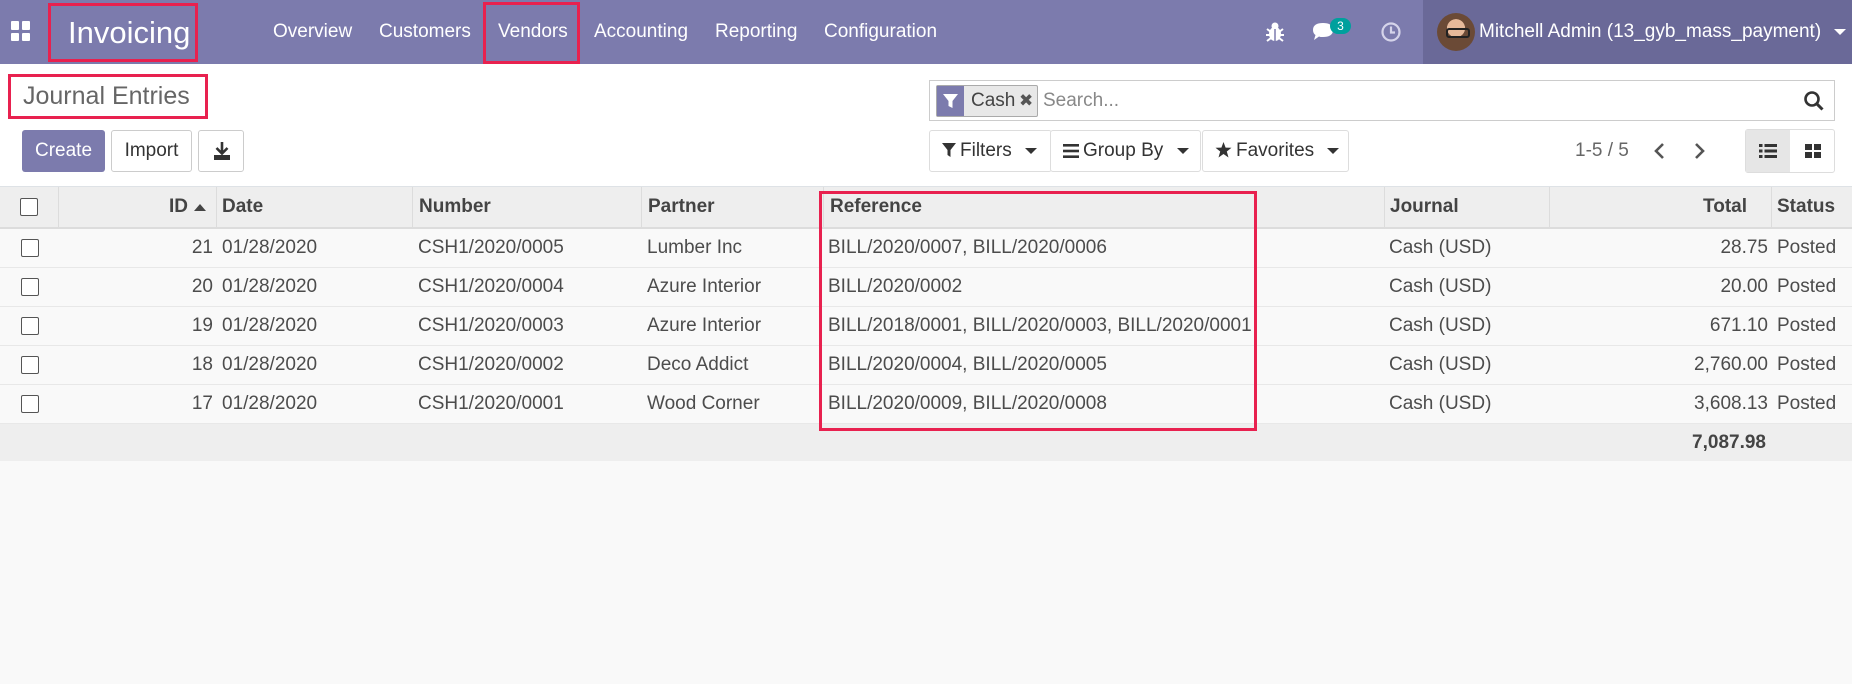  Describe the element at coordinates (491, 286) in the screenshot. I see `cell-number: CSH1/2020/0004` at that location.